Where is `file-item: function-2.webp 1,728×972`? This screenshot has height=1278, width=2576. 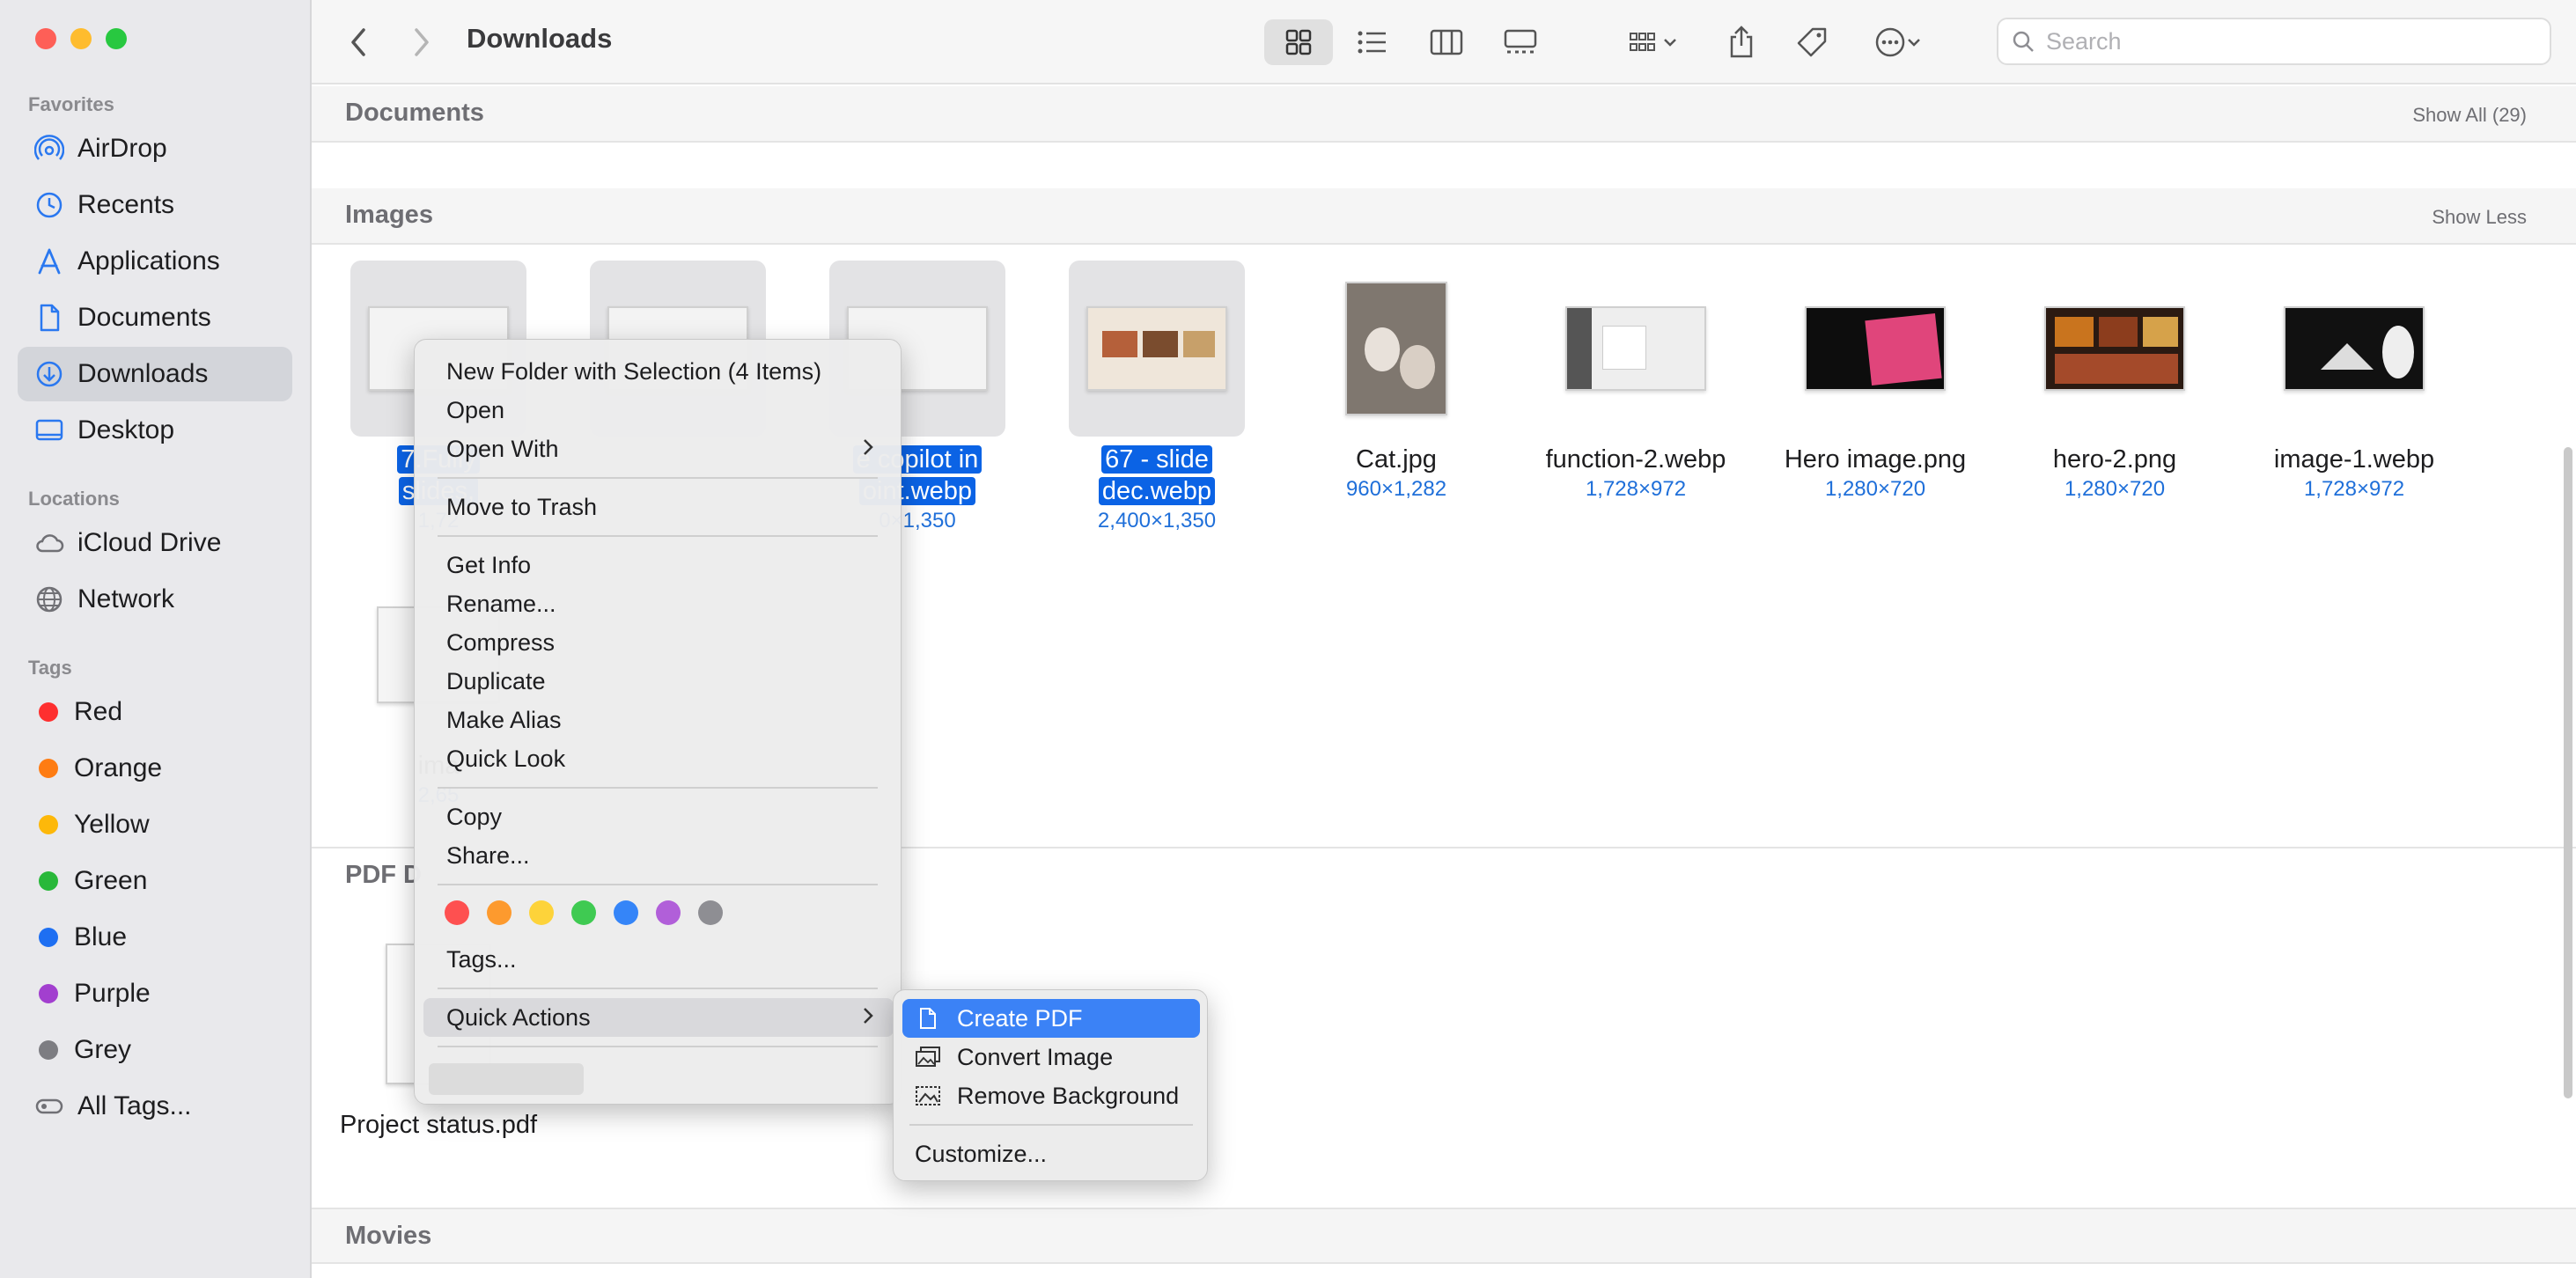
file-item: function-2.webp 1,728×972 is located at coordinates (1635, 381).